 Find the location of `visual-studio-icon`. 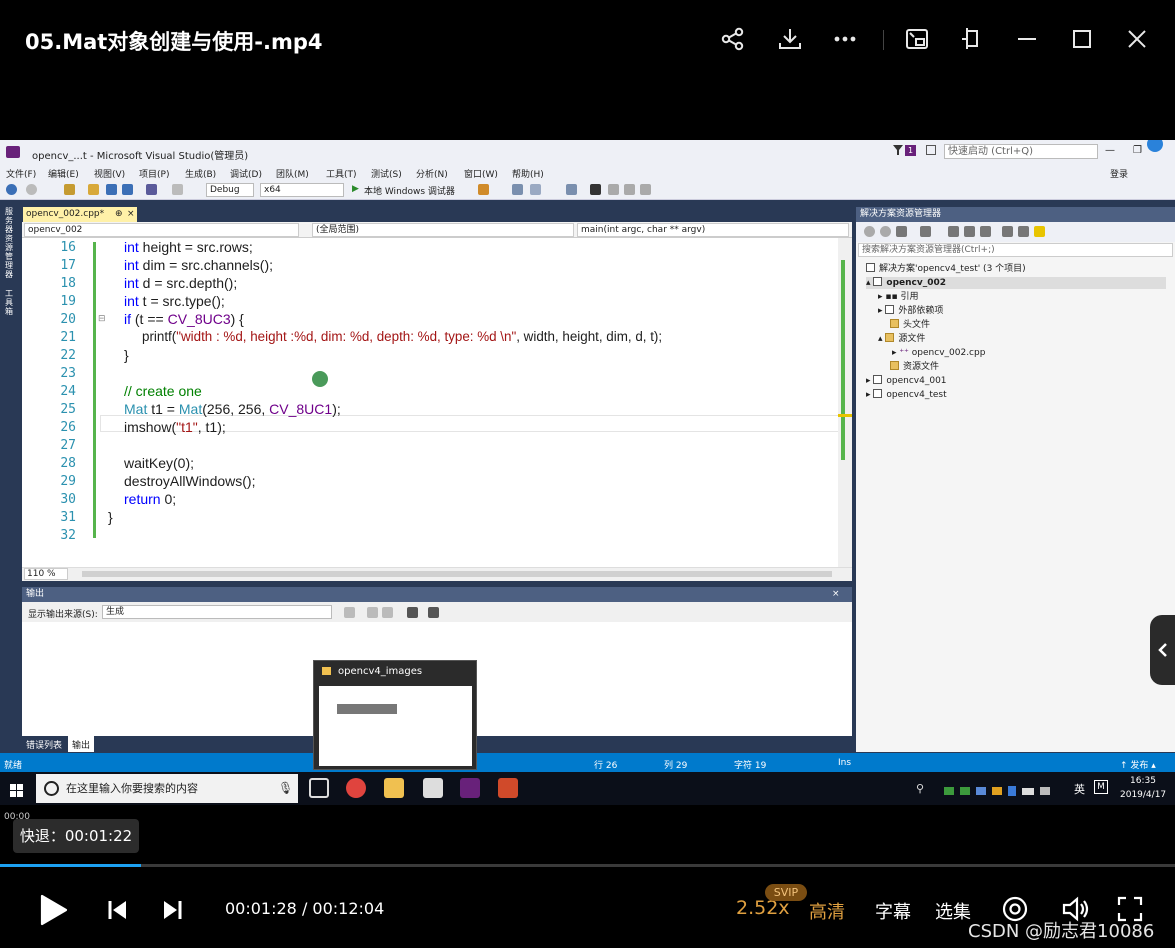

visual-studio-icon is located at coordinates (470, 788).